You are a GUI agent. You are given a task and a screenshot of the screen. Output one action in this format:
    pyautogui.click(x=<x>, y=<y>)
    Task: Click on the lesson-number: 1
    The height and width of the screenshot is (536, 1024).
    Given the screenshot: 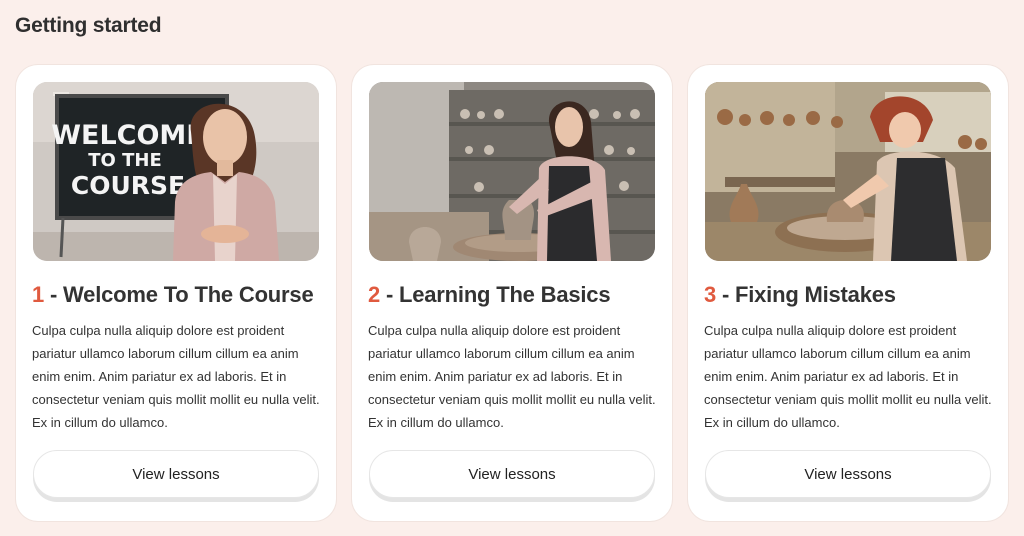 What is the action you would take?
    pyautogui.click(x=38, y=294)
    